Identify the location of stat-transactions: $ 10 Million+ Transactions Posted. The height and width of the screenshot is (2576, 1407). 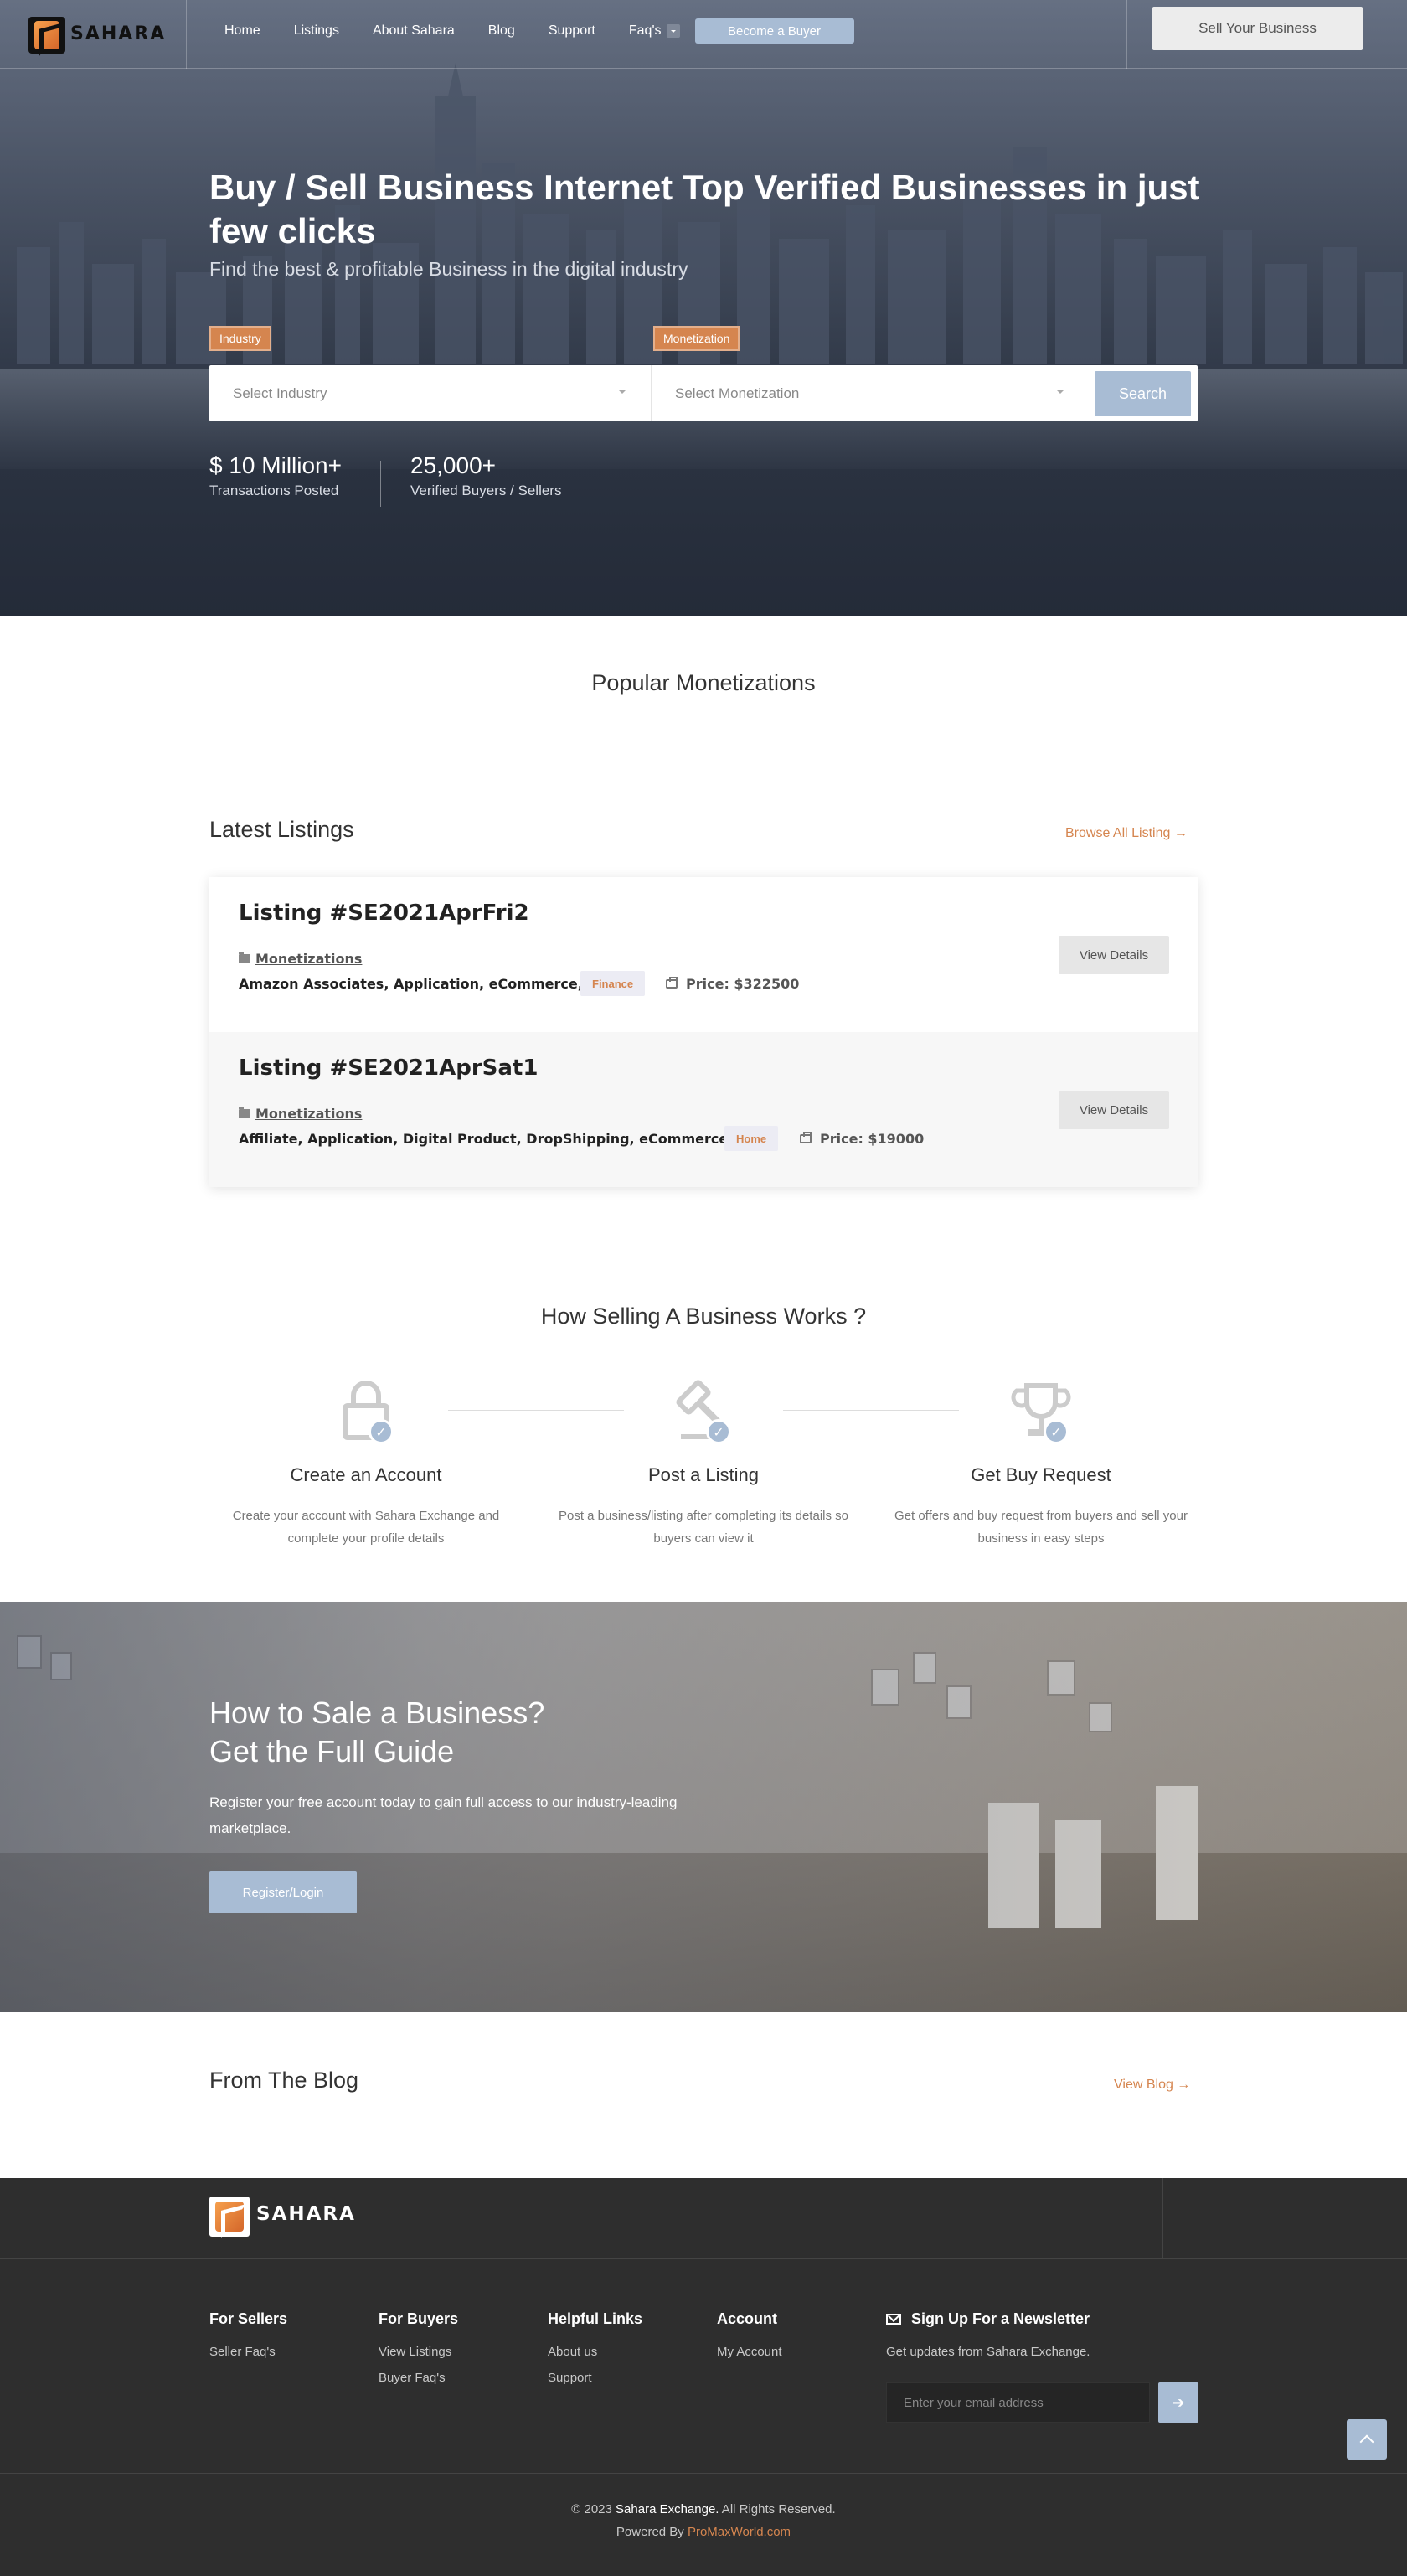
(275, 475).